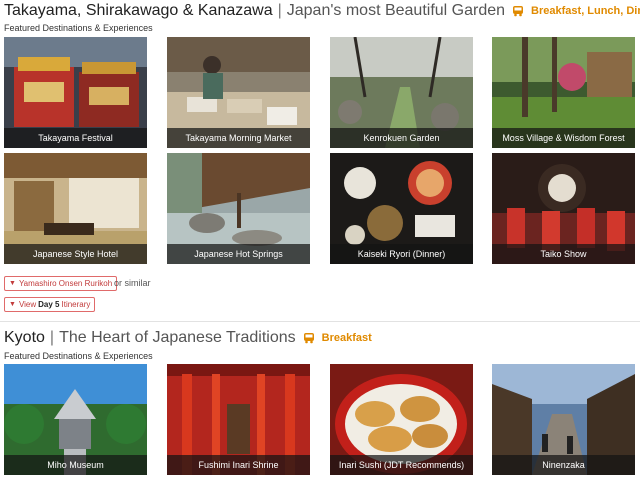 This screenshot has width=640, height=480. Describe the element at coordinates (238, 419) in the screenshot. I see `card-fushimi-inari: Fushimi Inari Shrine` at that location.